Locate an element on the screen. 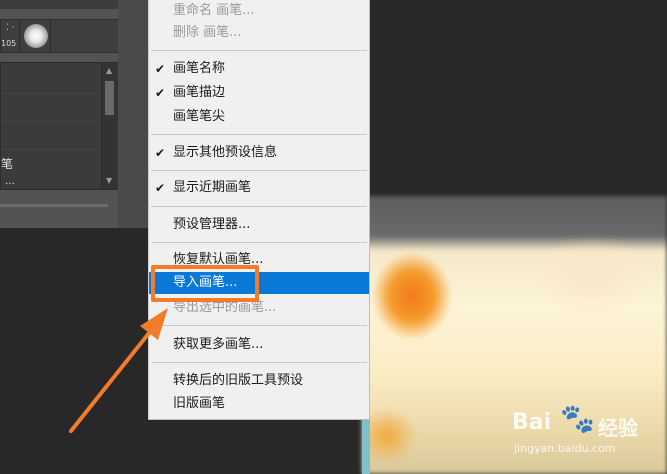  paw-icon: 🐾 is located at coordinates (577, 418).